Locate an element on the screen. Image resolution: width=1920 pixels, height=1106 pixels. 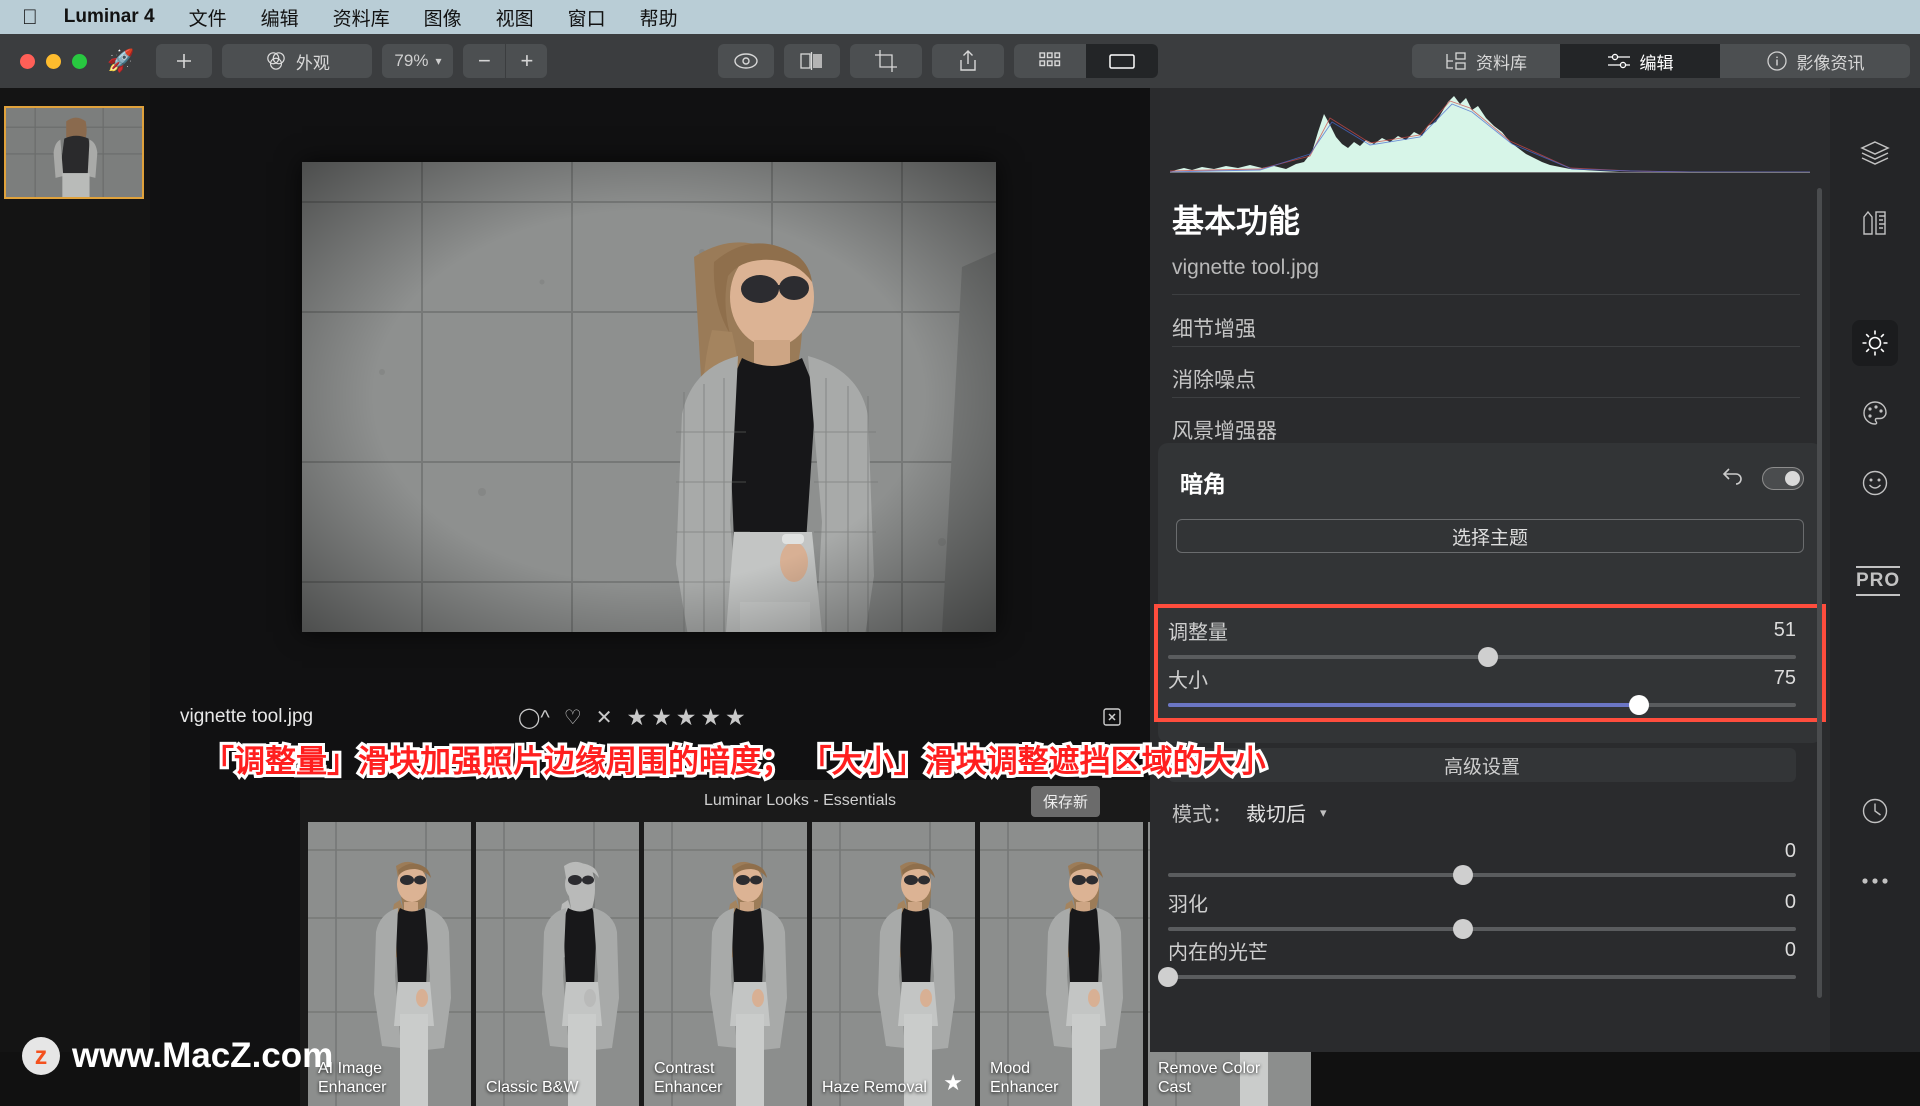
grid-view-button is located at coordinates (1050, 61).